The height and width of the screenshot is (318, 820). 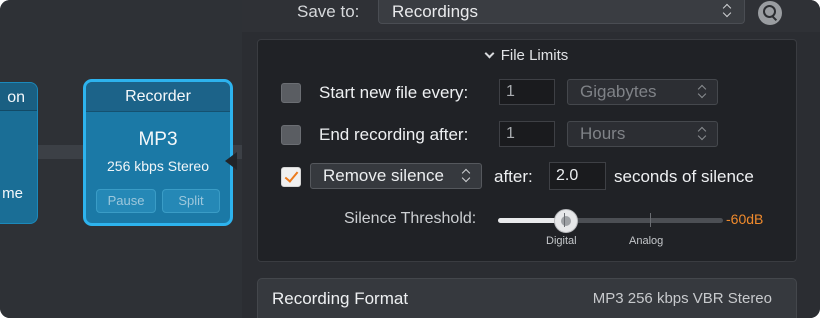 I want to click on end-recording-checkbox, so click(x=291, y=135).